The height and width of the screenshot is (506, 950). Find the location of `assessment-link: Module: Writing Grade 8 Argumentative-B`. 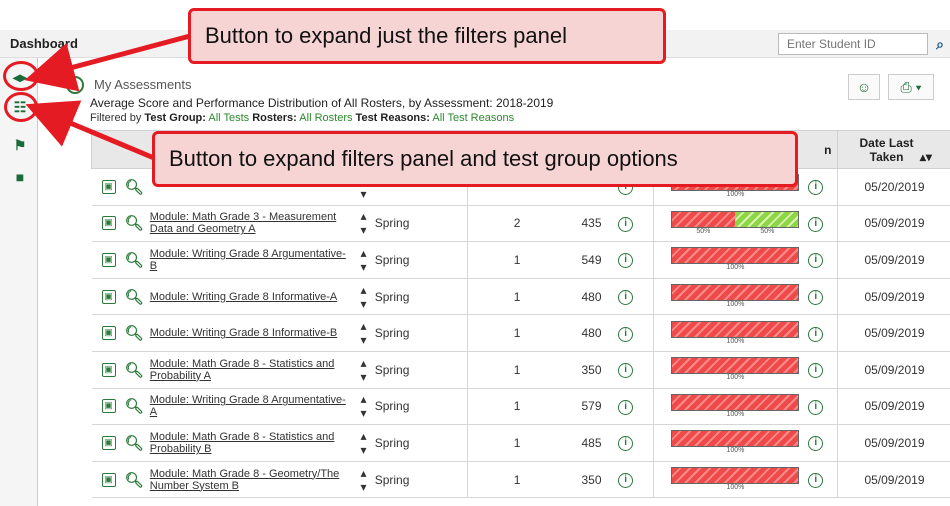

assessment-link: Module: Writing Grade 8 Argumentative-B is located at coordinates (248, 260).